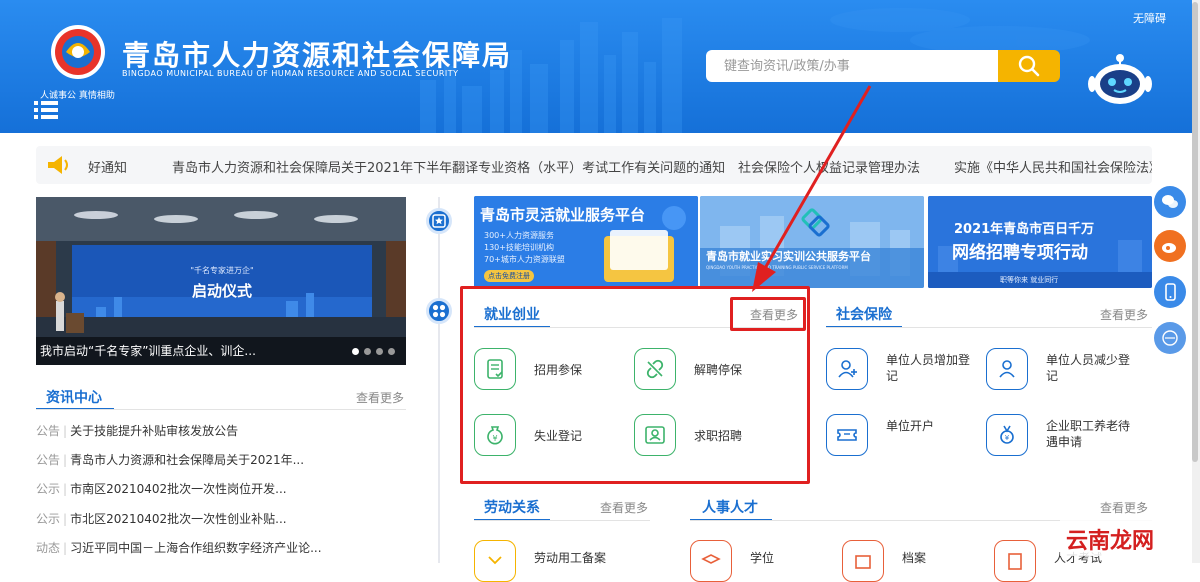 The width and height of the screenshot is (1200, 582). I want to click on promo-title: 2021年青岛市百日千万, so click(1024, 229).